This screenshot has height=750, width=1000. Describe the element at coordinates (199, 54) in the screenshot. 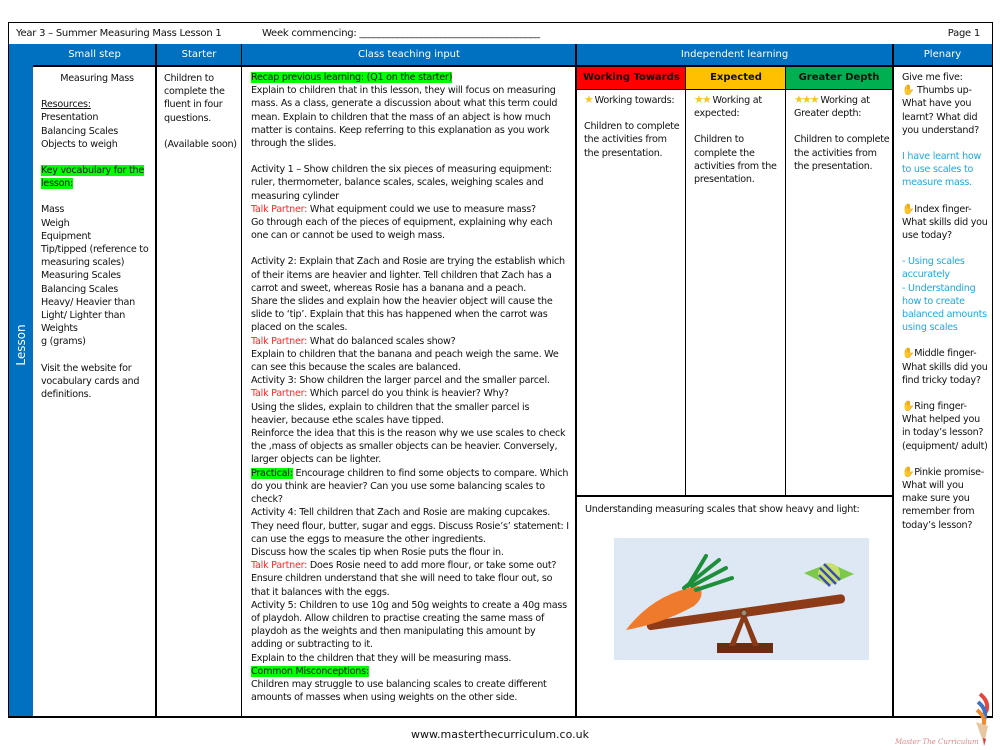

I see `header-starter: Starter` at that location.